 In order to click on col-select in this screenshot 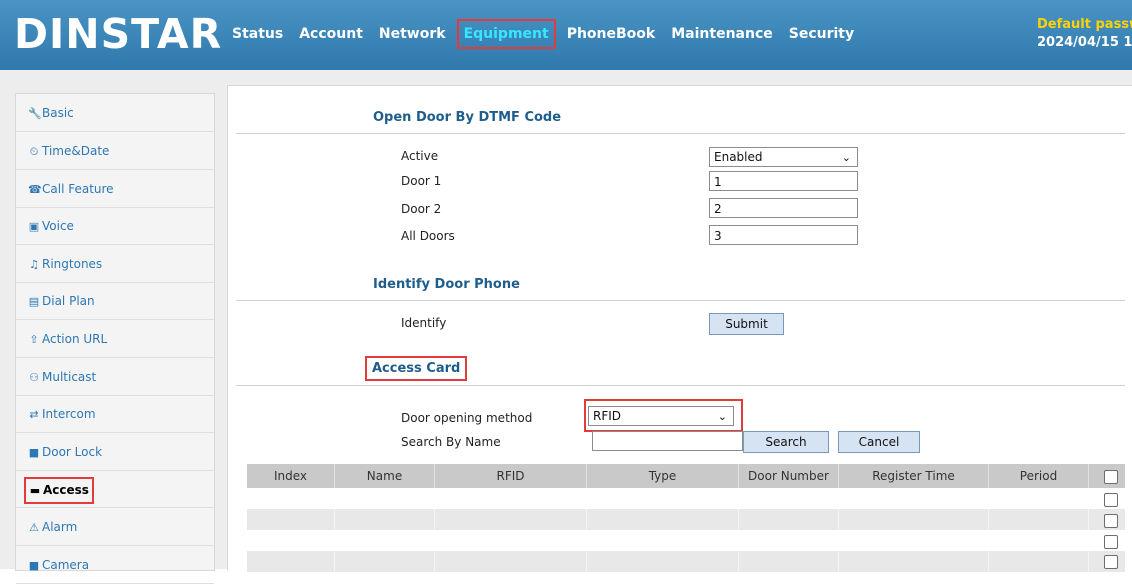, I will do `click(1107, 476)`.